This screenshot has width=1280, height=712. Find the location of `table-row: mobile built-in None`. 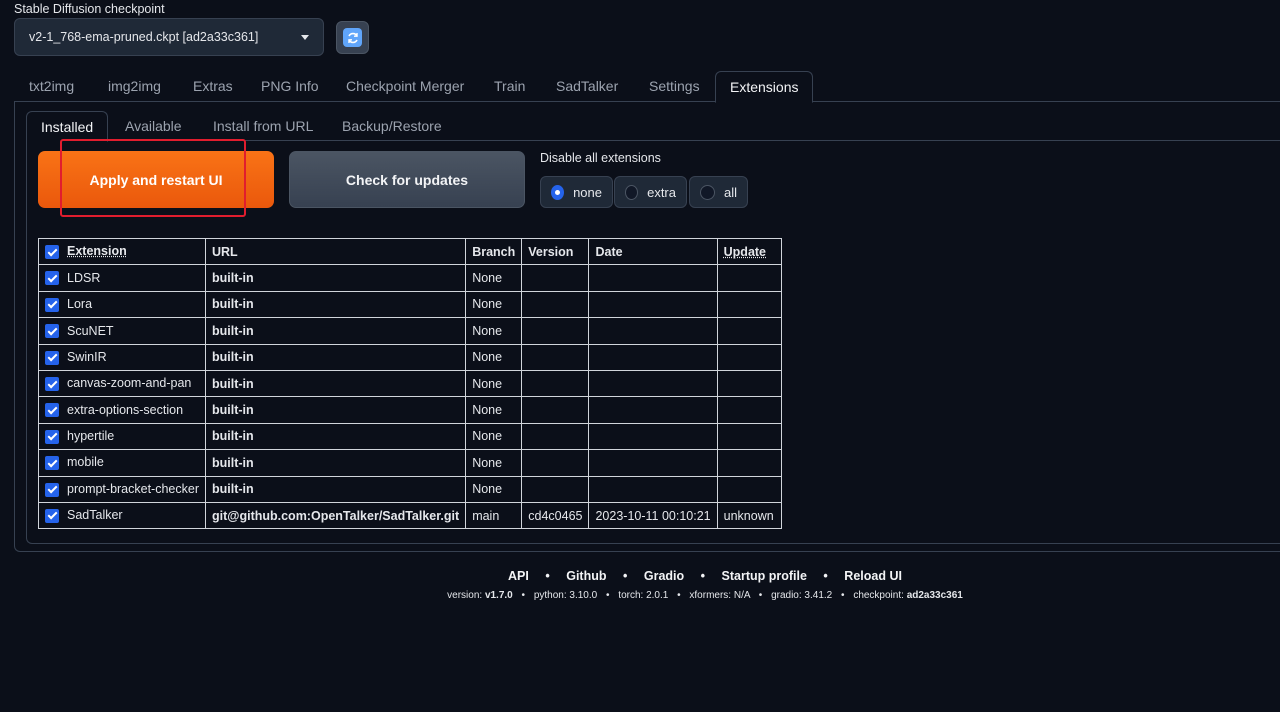

table-row: mobile built-in None is located at coordinates (410, 463).